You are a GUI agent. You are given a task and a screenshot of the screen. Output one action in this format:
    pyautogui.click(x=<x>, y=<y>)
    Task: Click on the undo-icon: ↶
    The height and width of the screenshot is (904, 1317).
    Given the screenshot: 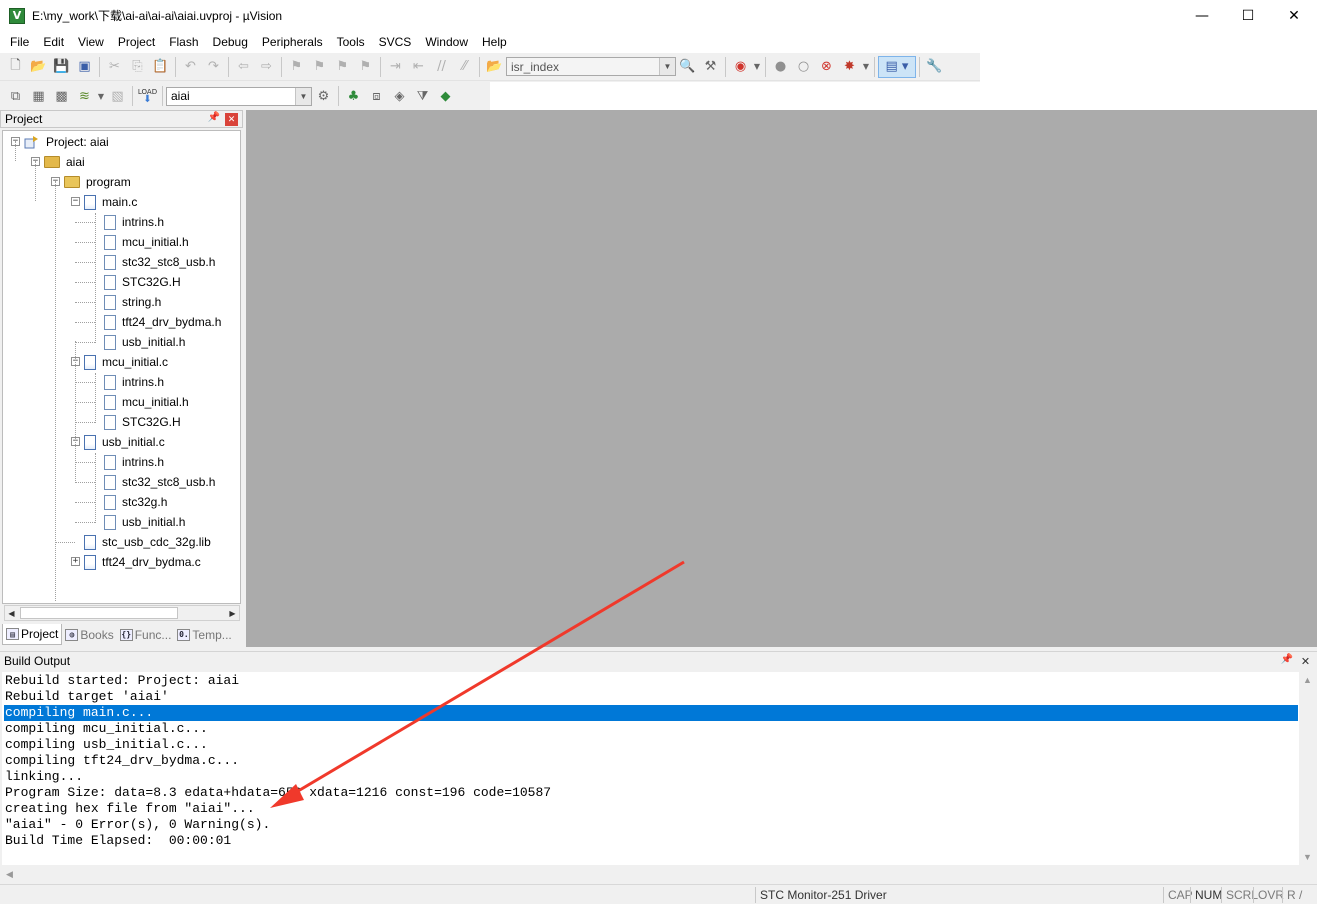 What is the action you would take?
    pyautogui.click(x=190, y=67)
    